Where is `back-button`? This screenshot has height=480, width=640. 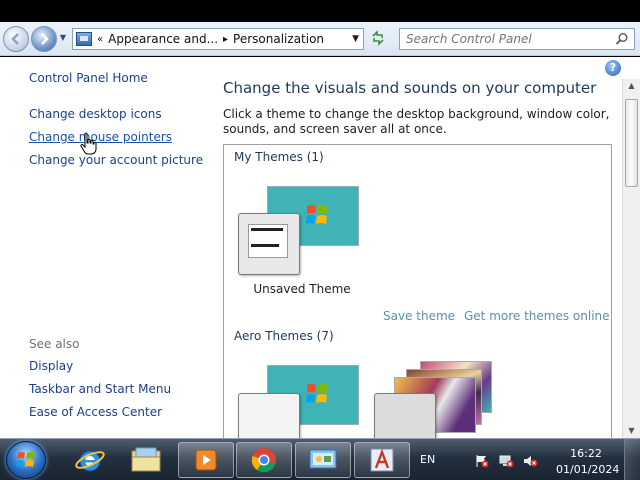 back-button is located at coordinates (16, 39).